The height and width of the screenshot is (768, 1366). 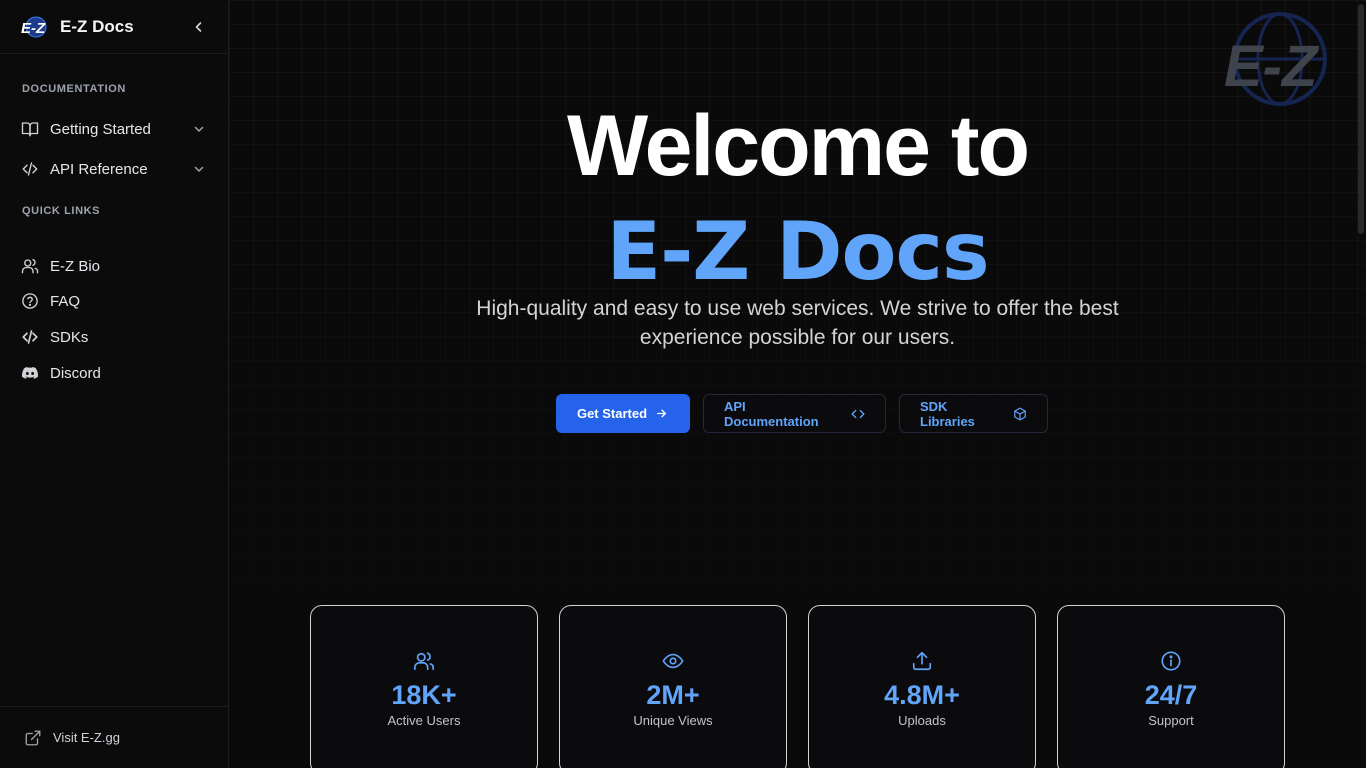 What do you see at coordinates (75, 266) in the screenshot?
I see `sidebar-item-label: E-Z Bio` at bounding box center [75, 266].